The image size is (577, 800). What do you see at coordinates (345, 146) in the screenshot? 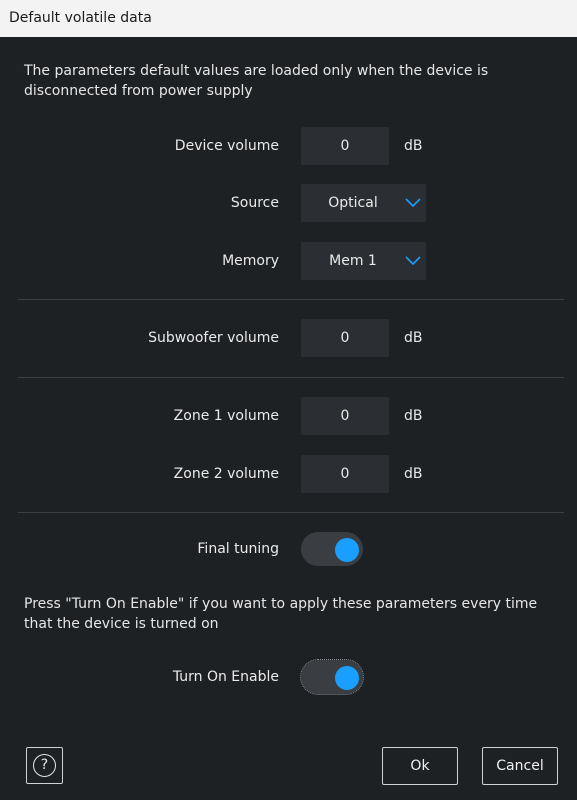
I see `device-volume-input: 0` at bounding box center [345, 146].